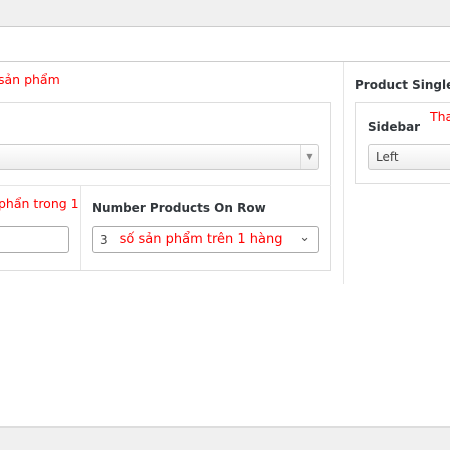  What do you see at coordinates (179, 208) in the screenshot?
I see `number-products-on-row-label: Number Products On Row` at bounding box center [179, 208].